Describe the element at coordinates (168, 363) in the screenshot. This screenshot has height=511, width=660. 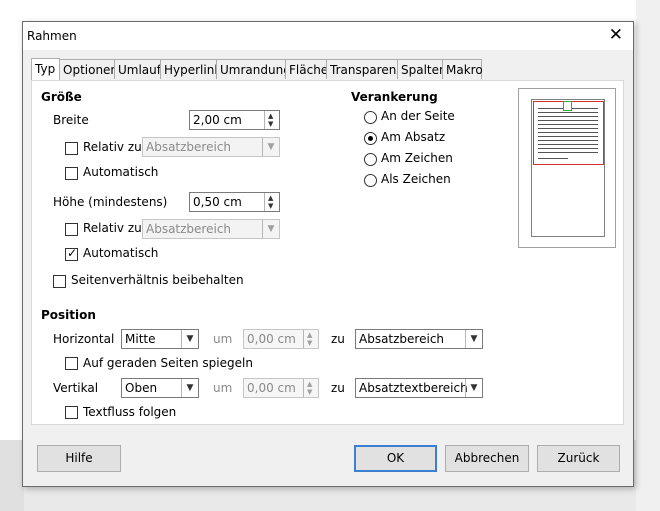
I see `mirror-label: Auf geraden Seiten spiegeln` at that location.